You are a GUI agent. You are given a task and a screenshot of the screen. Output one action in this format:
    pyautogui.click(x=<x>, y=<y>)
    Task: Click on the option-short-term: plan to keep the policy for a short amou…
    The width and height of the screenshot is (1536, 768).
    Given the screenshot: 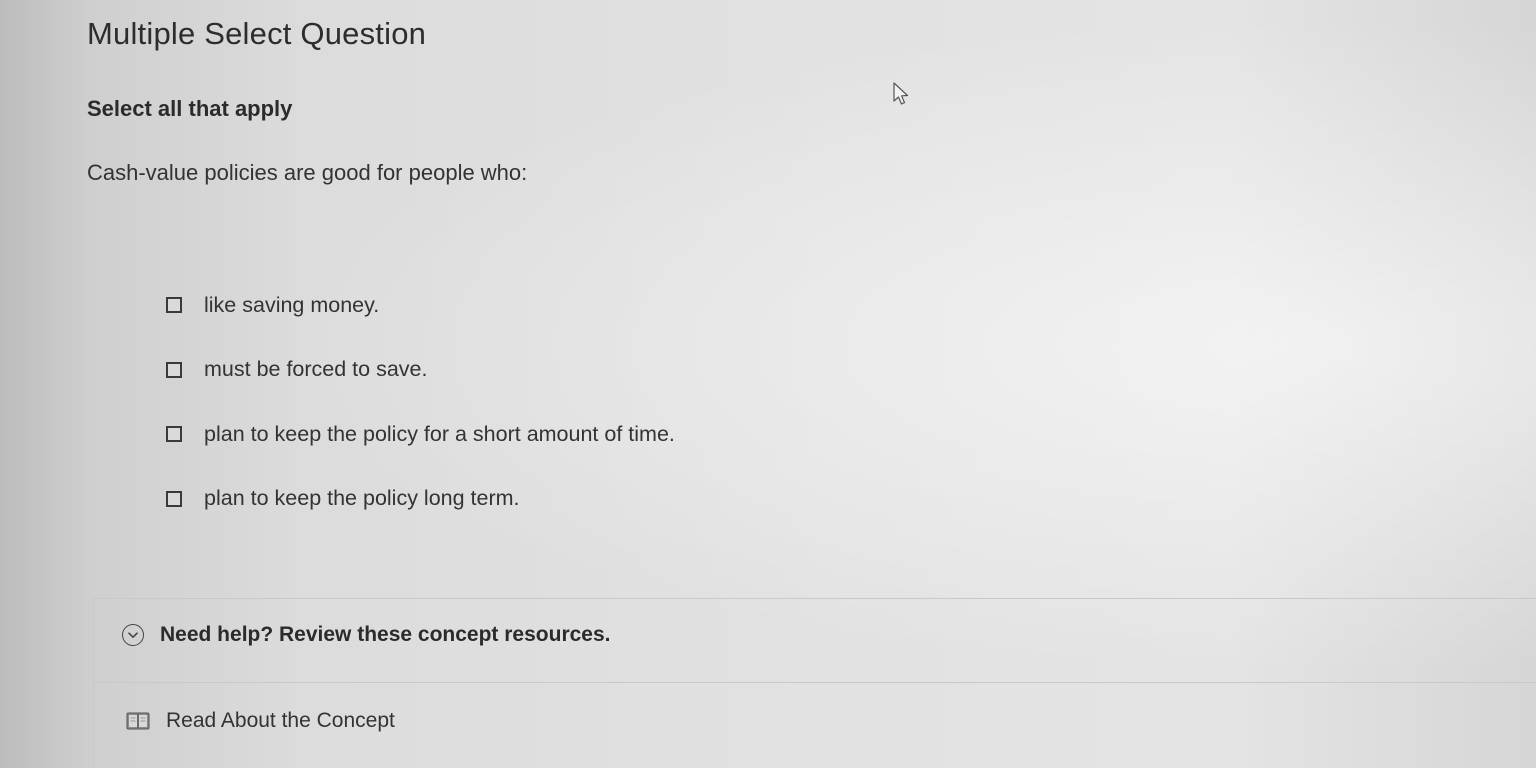 What is the action you would take?
    pyautogui.click(x=566, y=434)
    